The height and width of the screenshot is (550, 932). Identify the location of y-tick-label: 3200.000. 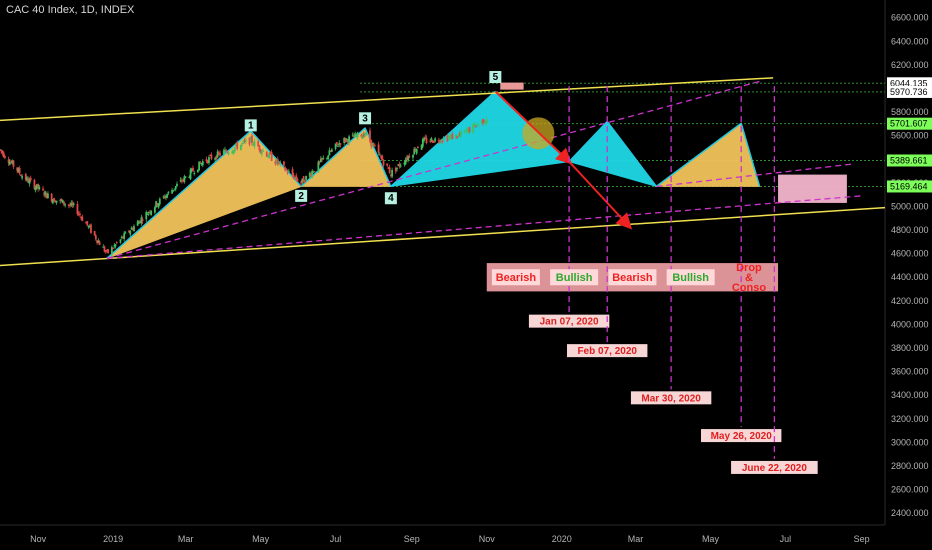
(910, 419).